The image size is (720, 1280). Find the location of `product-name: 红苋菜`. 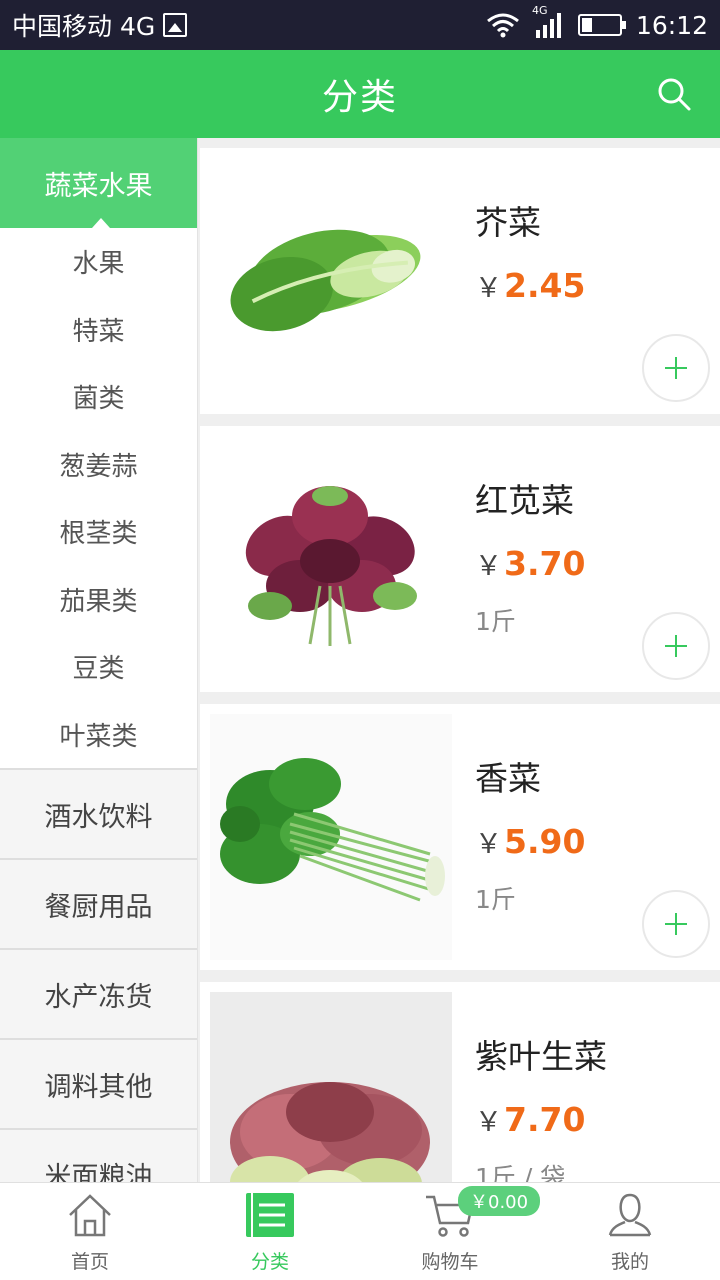

product-name: 红苋菜 is located at coordinates (524, 500).